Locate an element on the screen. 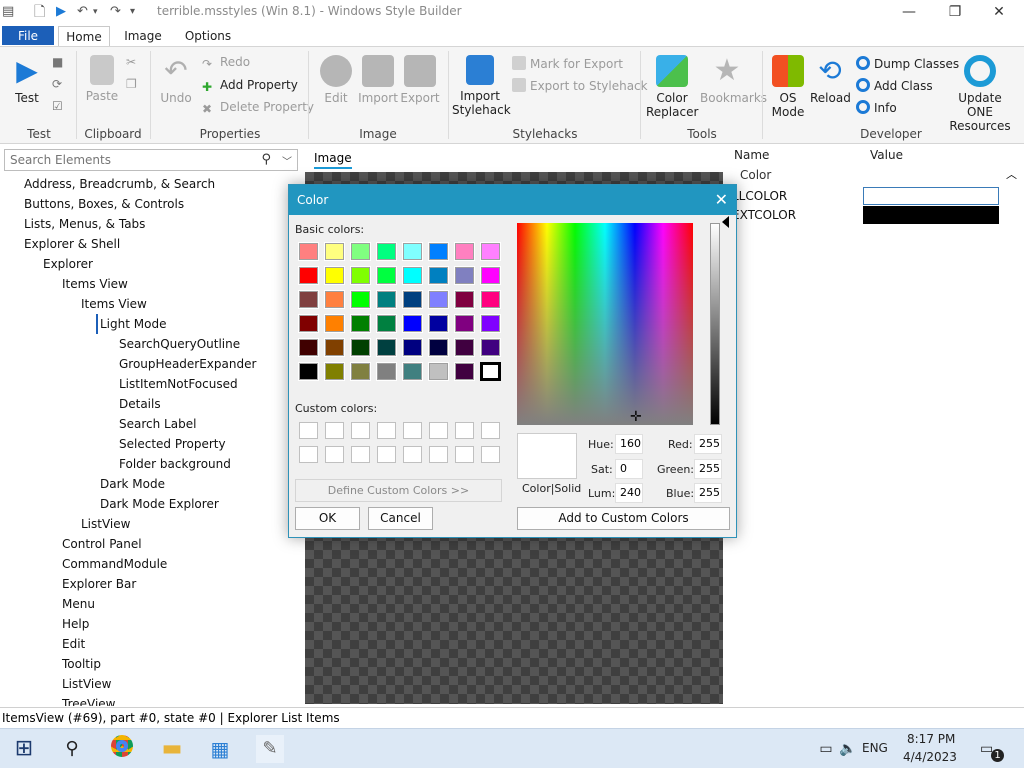  paste-button: Paste is located at coordinates (102, 79).